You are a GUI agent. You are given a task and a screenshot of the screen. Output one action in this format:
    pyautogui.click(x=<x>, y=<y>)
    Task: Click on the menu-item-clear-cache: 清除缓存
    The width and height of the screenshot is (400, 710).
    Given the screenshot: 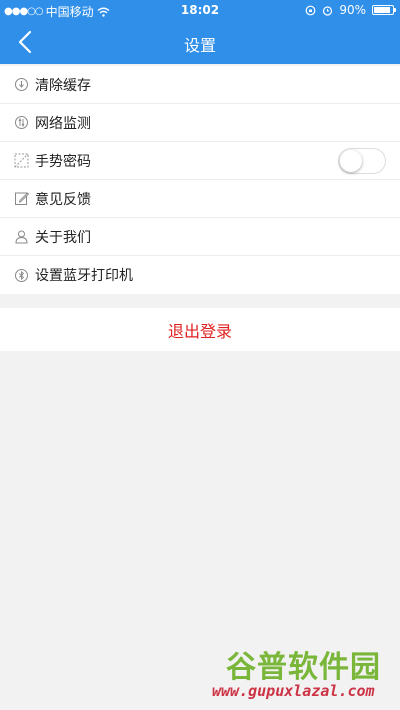 What is the action you would take?
    pyautogui.click(x=200, y=85)
    